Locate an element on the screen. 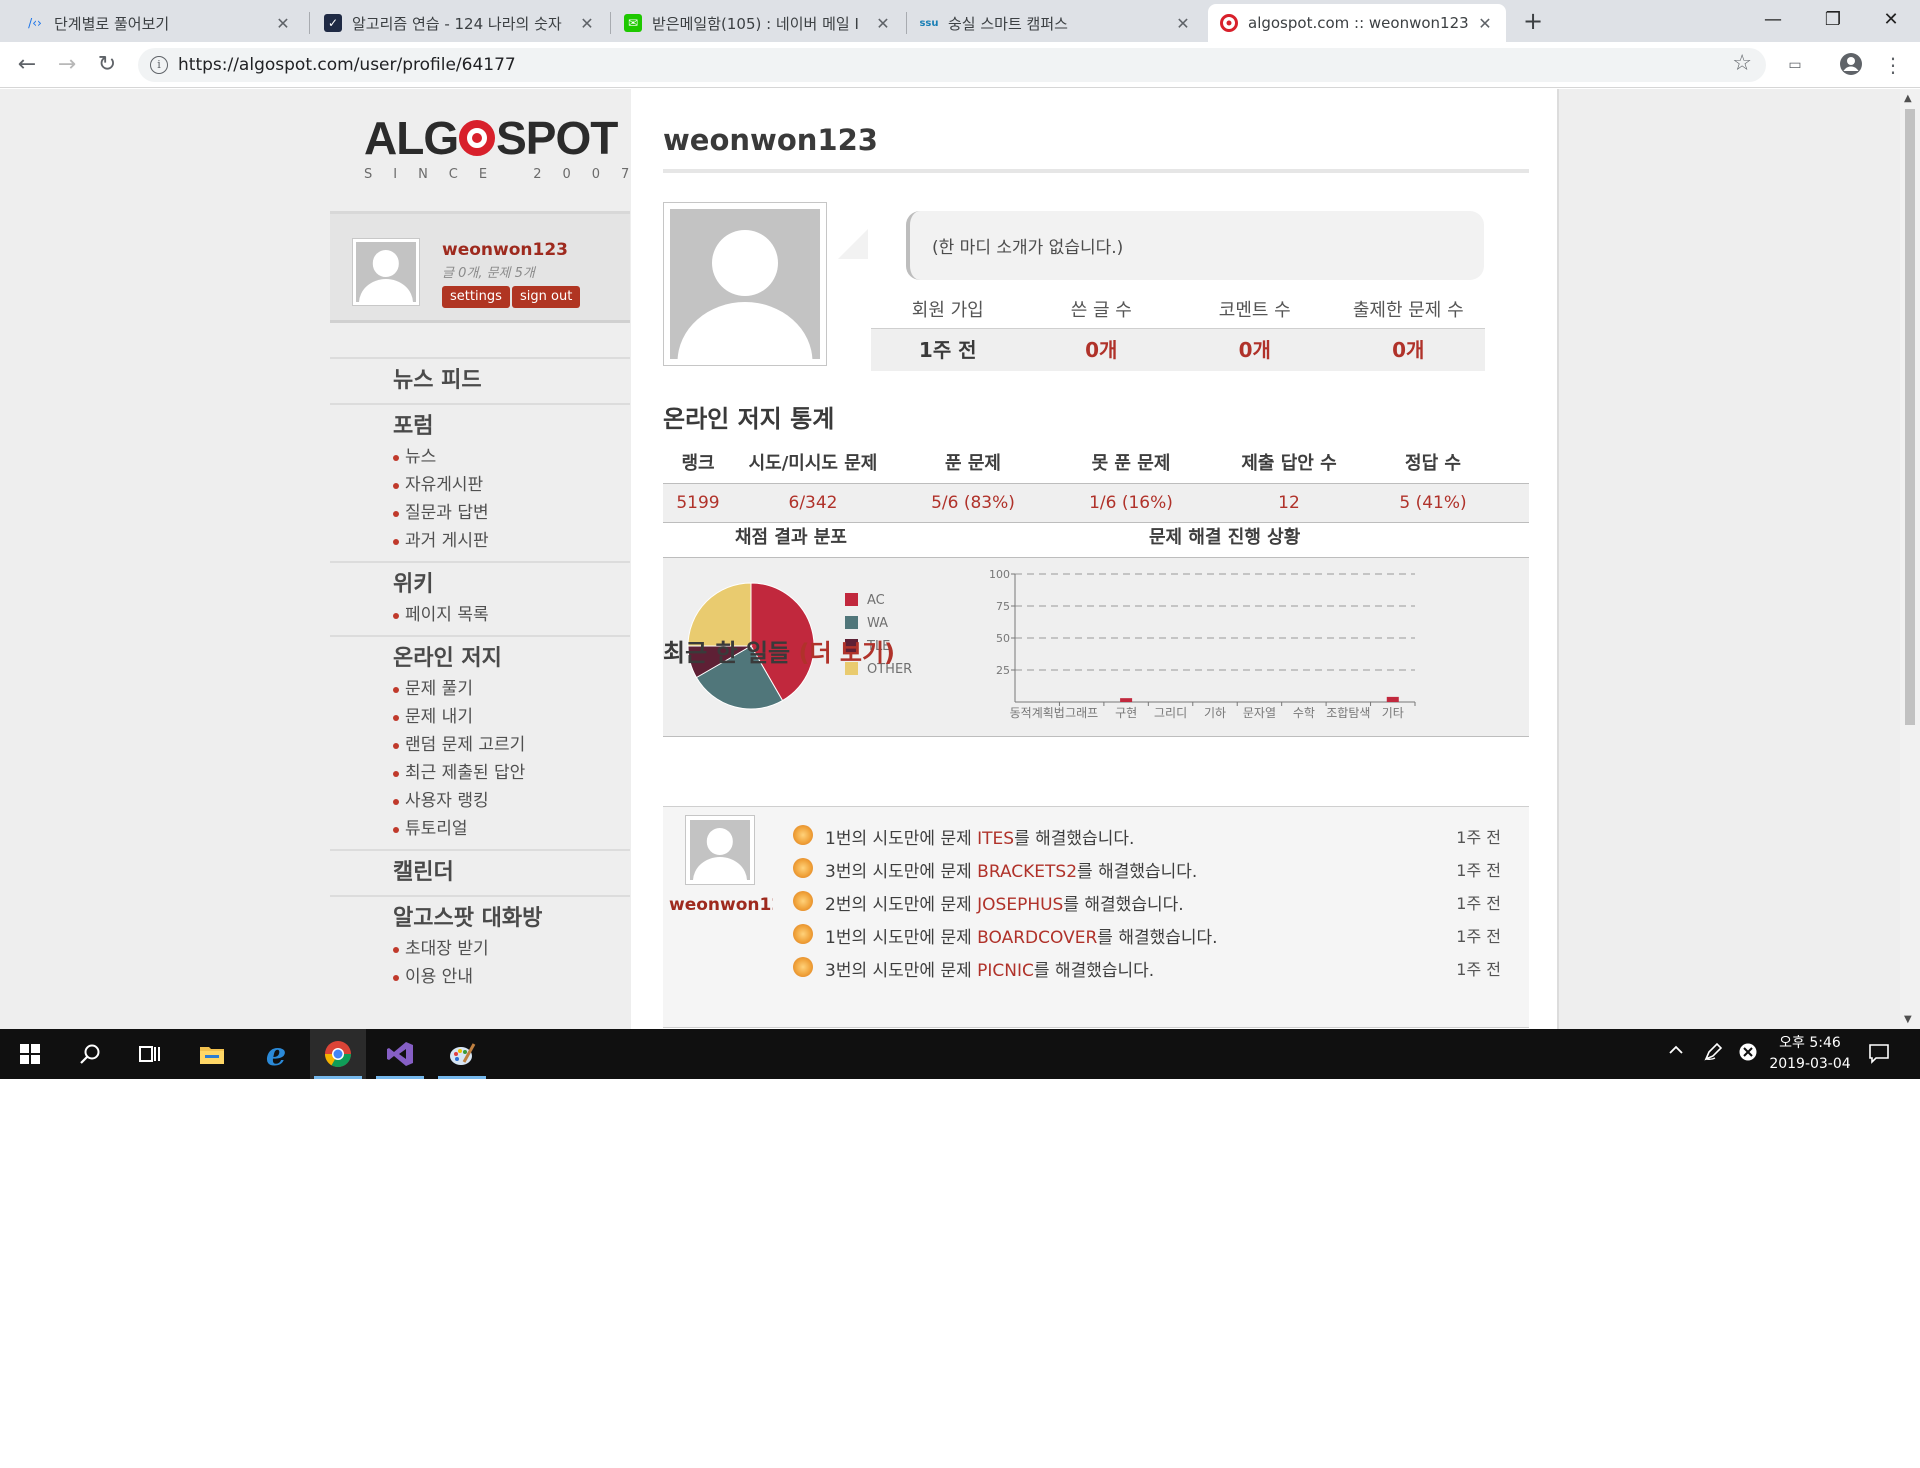 The image size is (1920, 1468). minimize-icon: — is located at coordinates (1773, 20).